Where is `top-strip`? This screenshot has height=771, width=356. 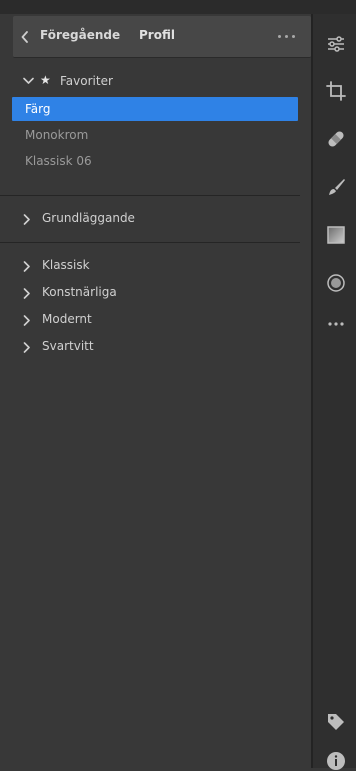 top-strip is located at coordinates (178, 7).